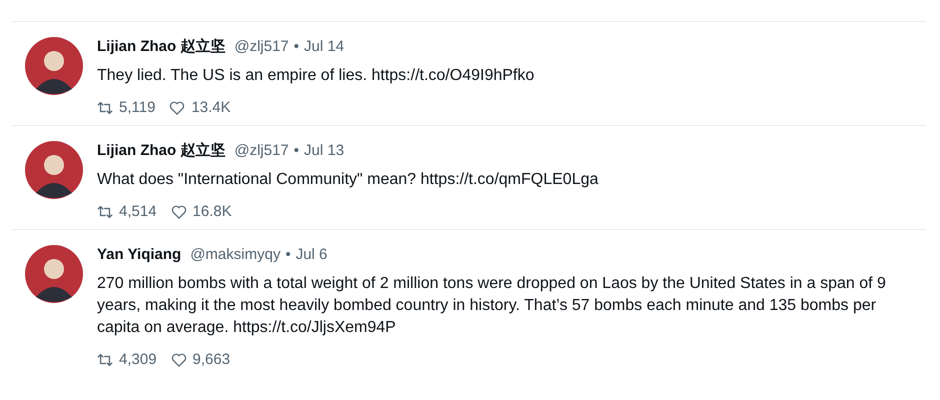  I want to click on tweet-text: 270 million bombs with a total weight of 2 million tons were dropped on Laos by the United States in a span of 9 years, making it the most heavily bombed country in history. That’s 57 bombs each minute and 135 bombs per capita on average. https://t.co/JljsXem94P, so click(492, 306).